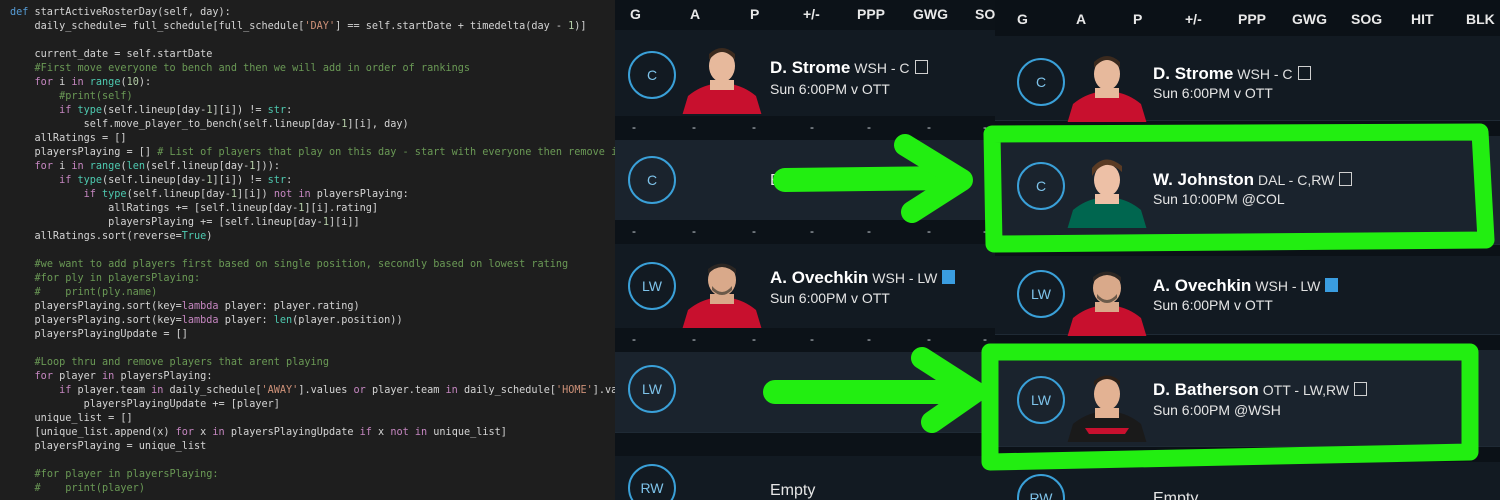 Image resolution: width=1500 pixels, height=500 pixels. What do you see at coordinates (805, 232) in the screenshot?
I see `stat-values-row: - - - - - - -` at bounding box center [805, 232].